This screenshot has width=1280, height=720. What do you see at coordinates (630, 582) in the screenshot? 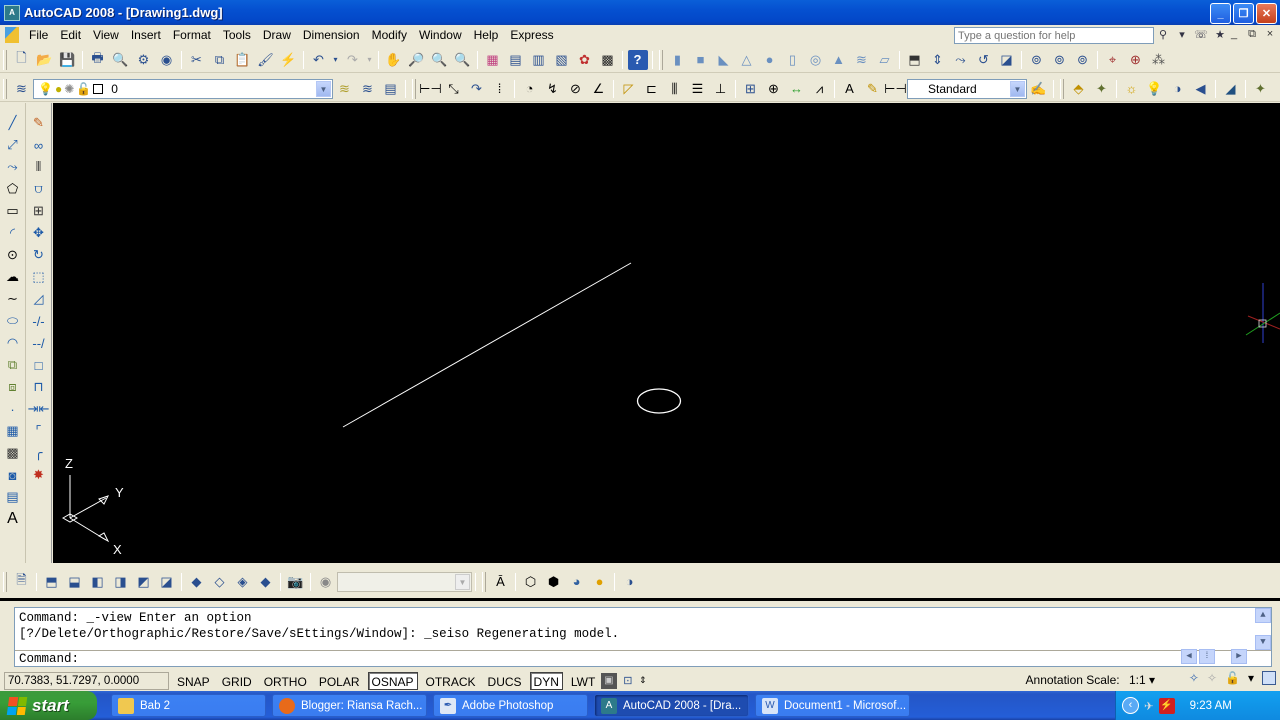
I see `visual-style-manager-icon: ◑` at bounding box center [630, 582].